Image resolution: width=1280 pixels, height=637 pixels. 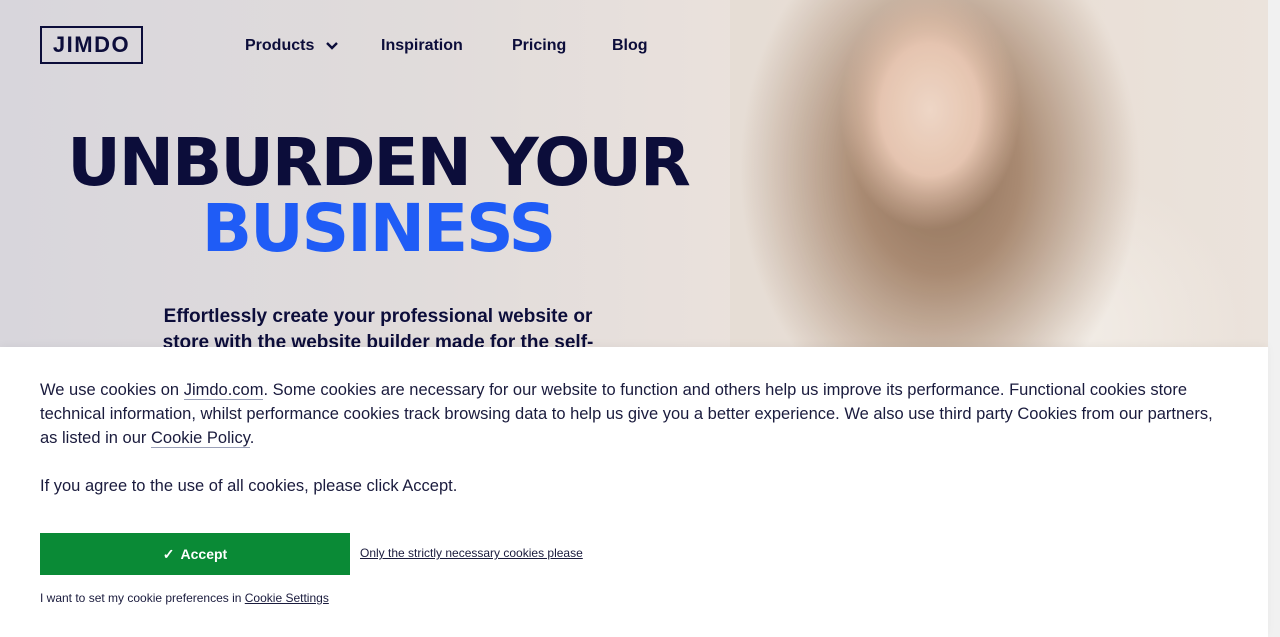 What do you see at coordinates (379, 162) in the screenshot?
I see `hero-headline-line1: UNBURDEN YOUR` at bounding box center [379, 162].